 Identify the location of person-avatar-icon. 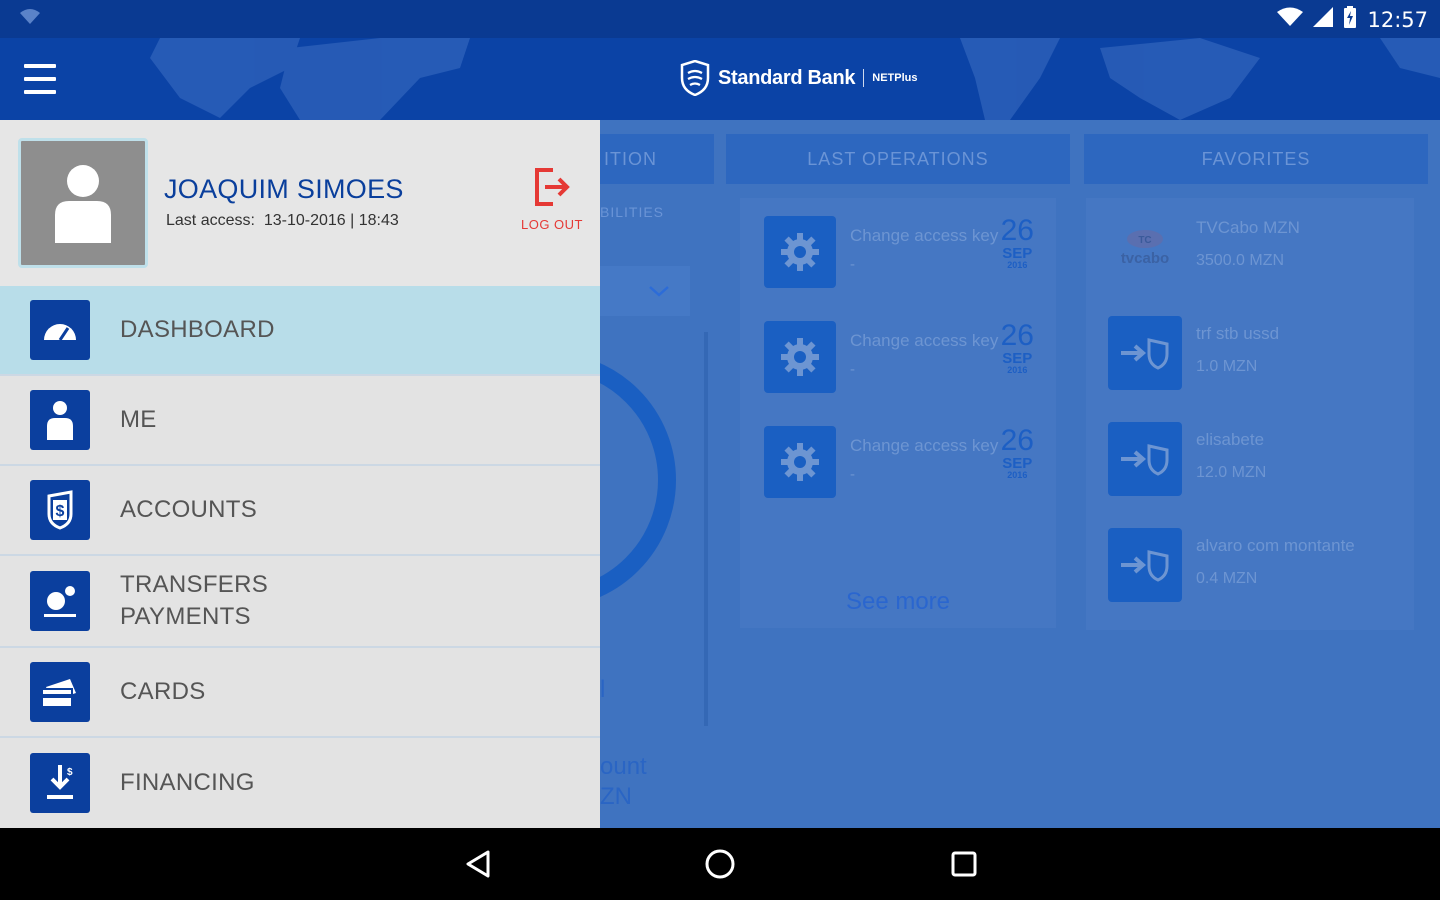
(83, 204).